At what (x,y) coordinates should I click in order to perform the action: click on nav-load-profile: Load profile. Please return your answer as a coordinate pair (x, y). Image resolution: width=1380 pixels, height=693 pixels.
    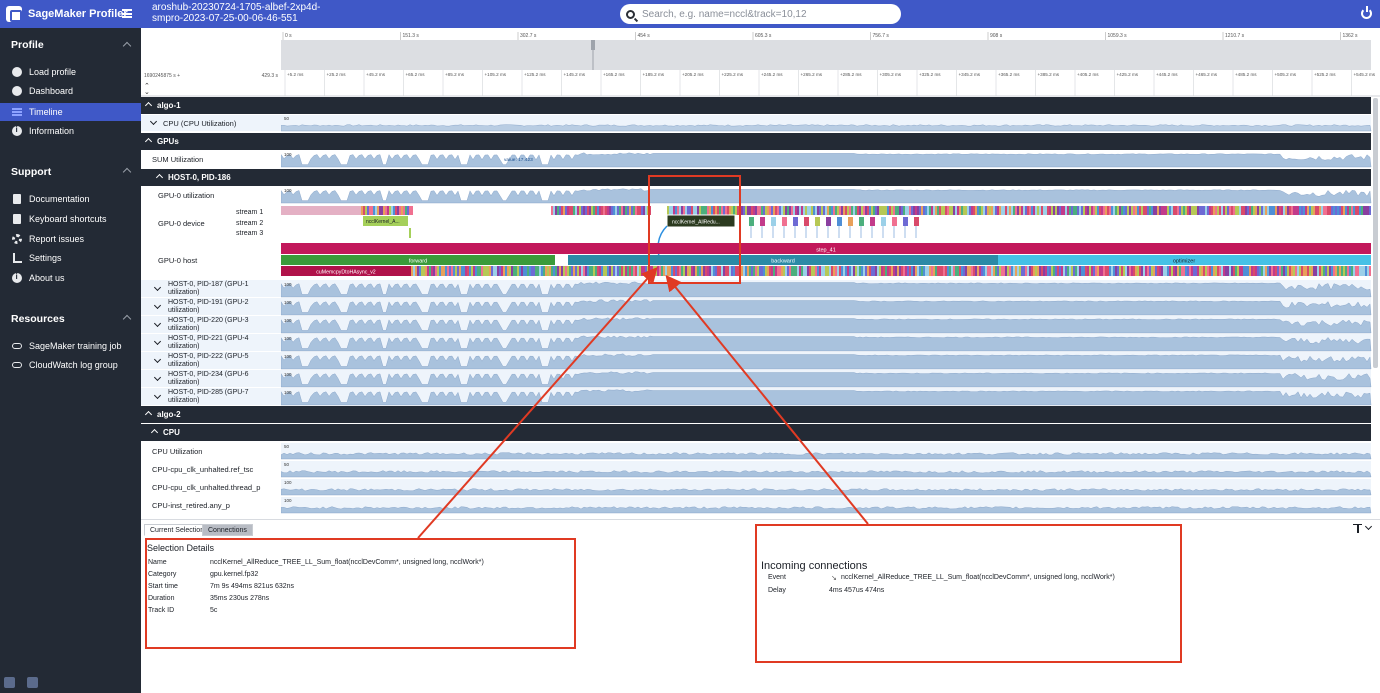
    Looking at the image, I should click on (70, 72).